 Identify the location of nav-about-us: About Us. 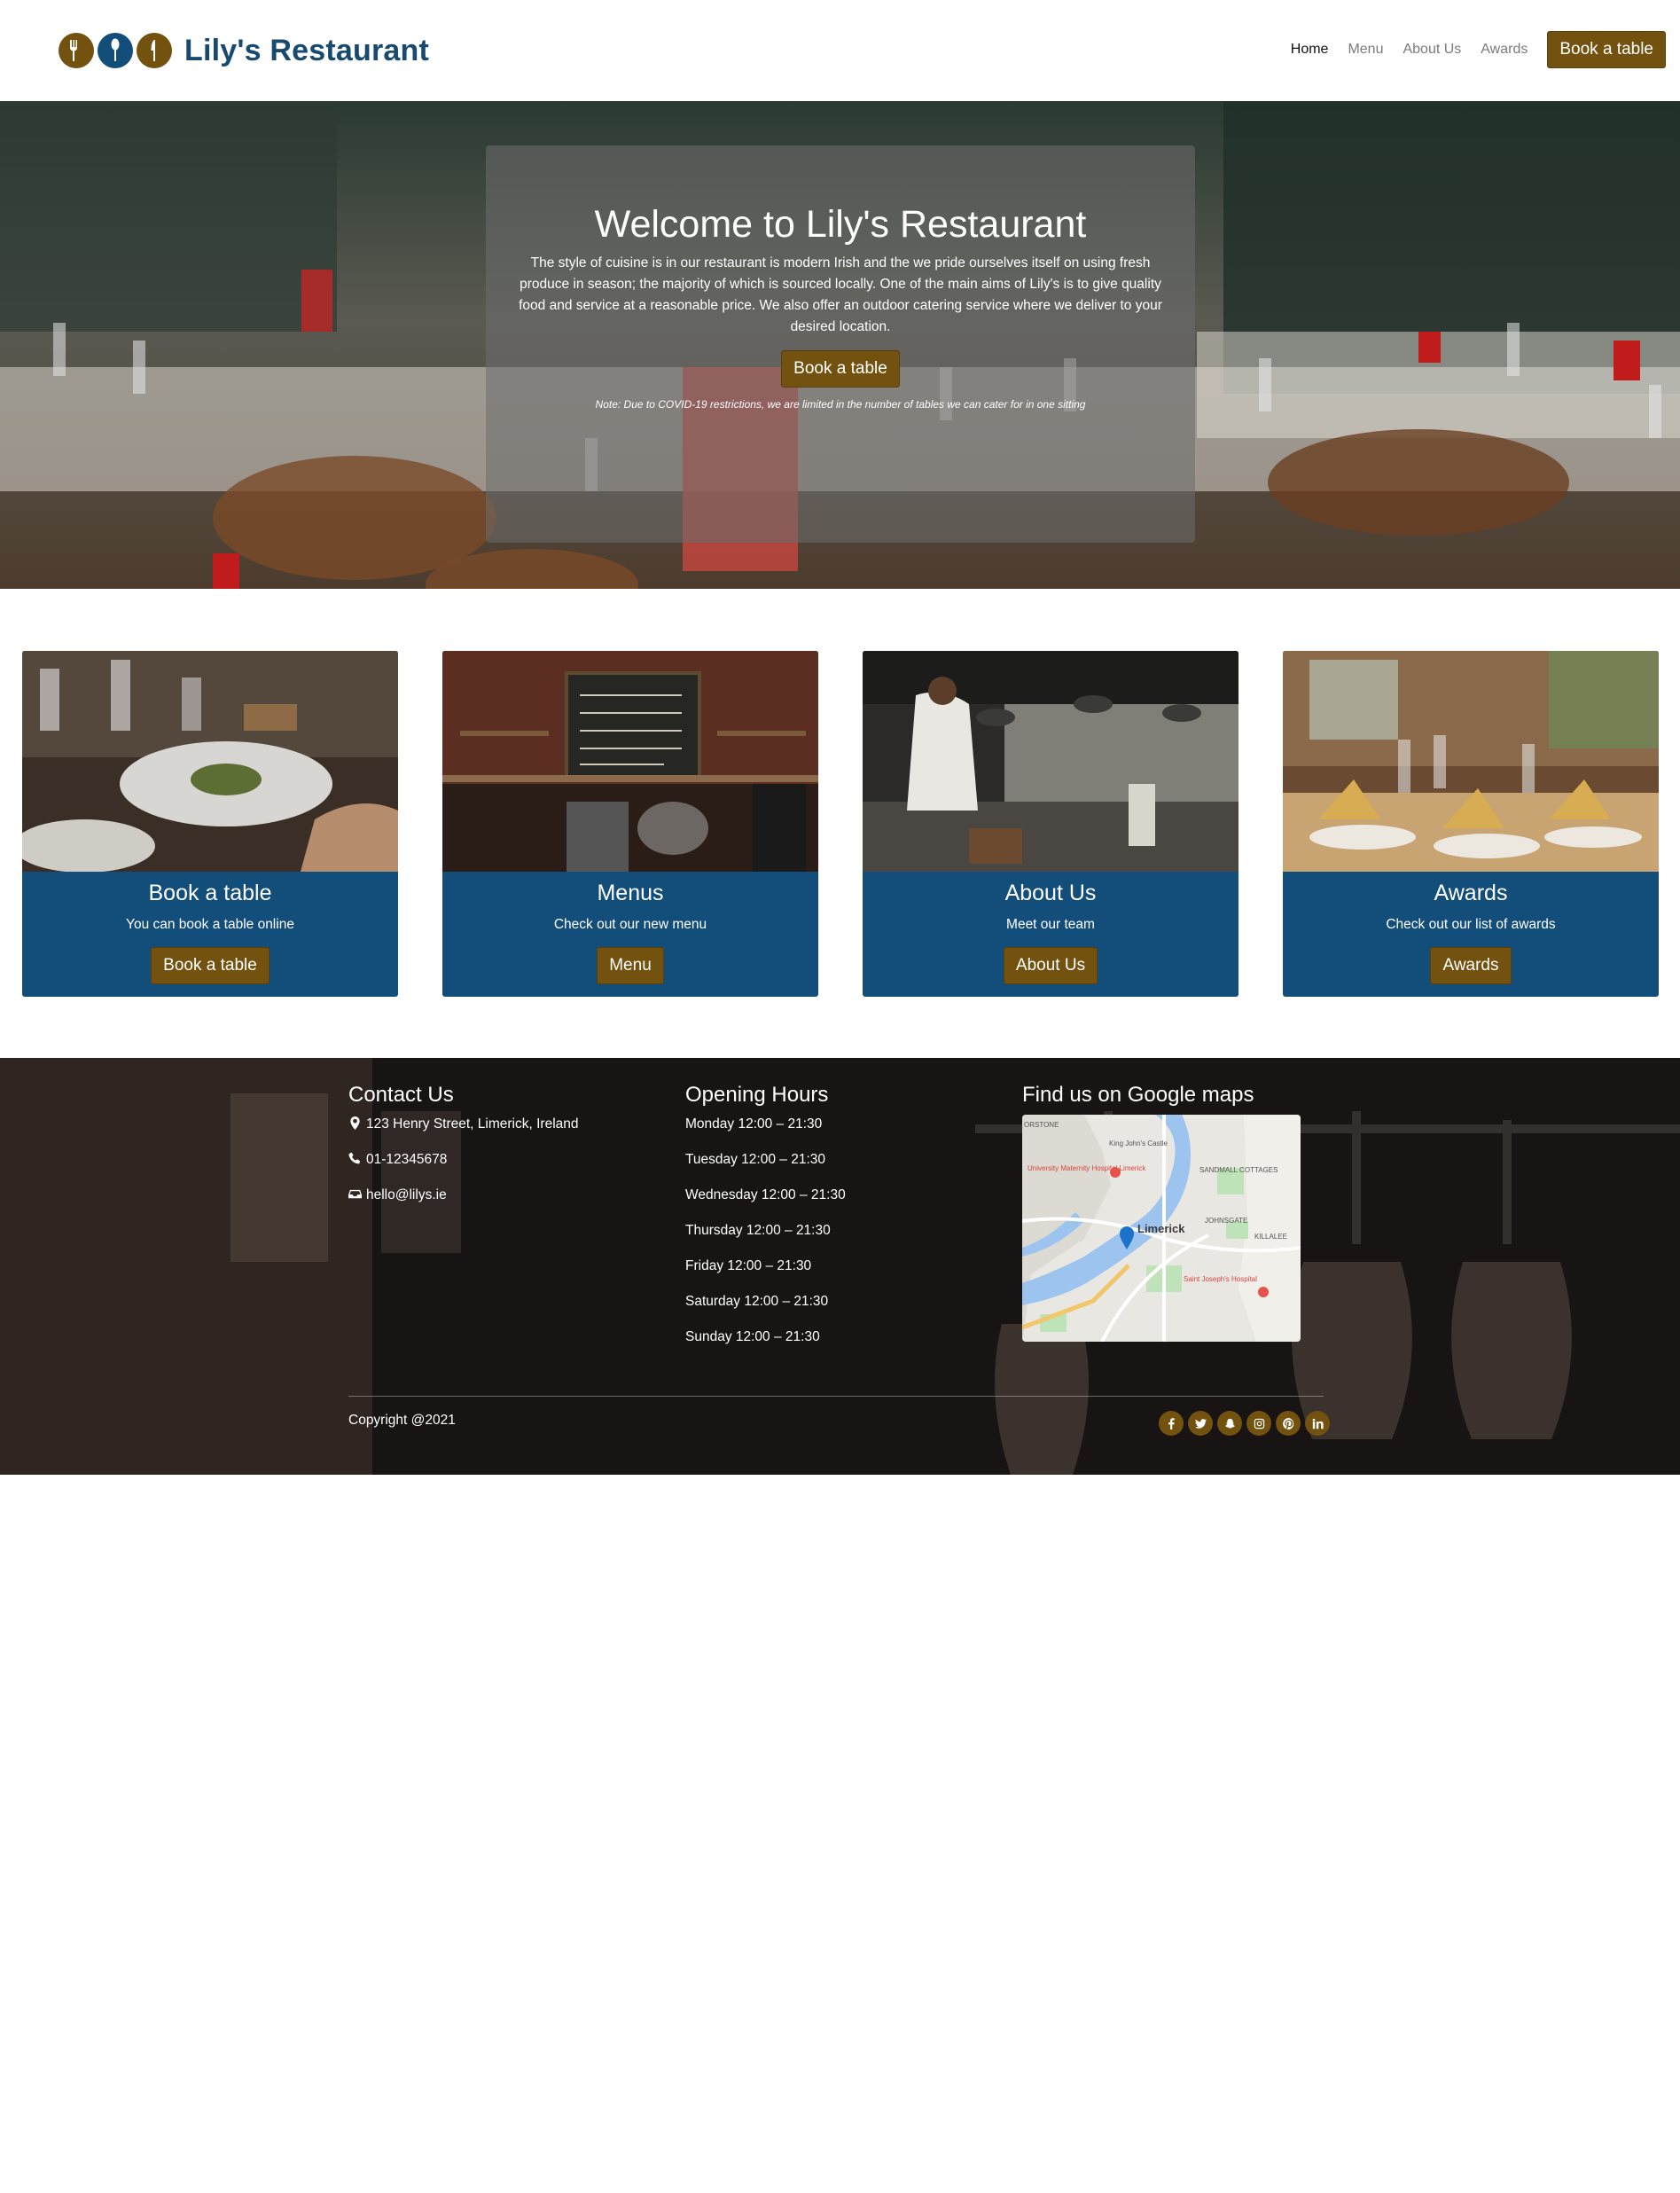
(1432, 50).